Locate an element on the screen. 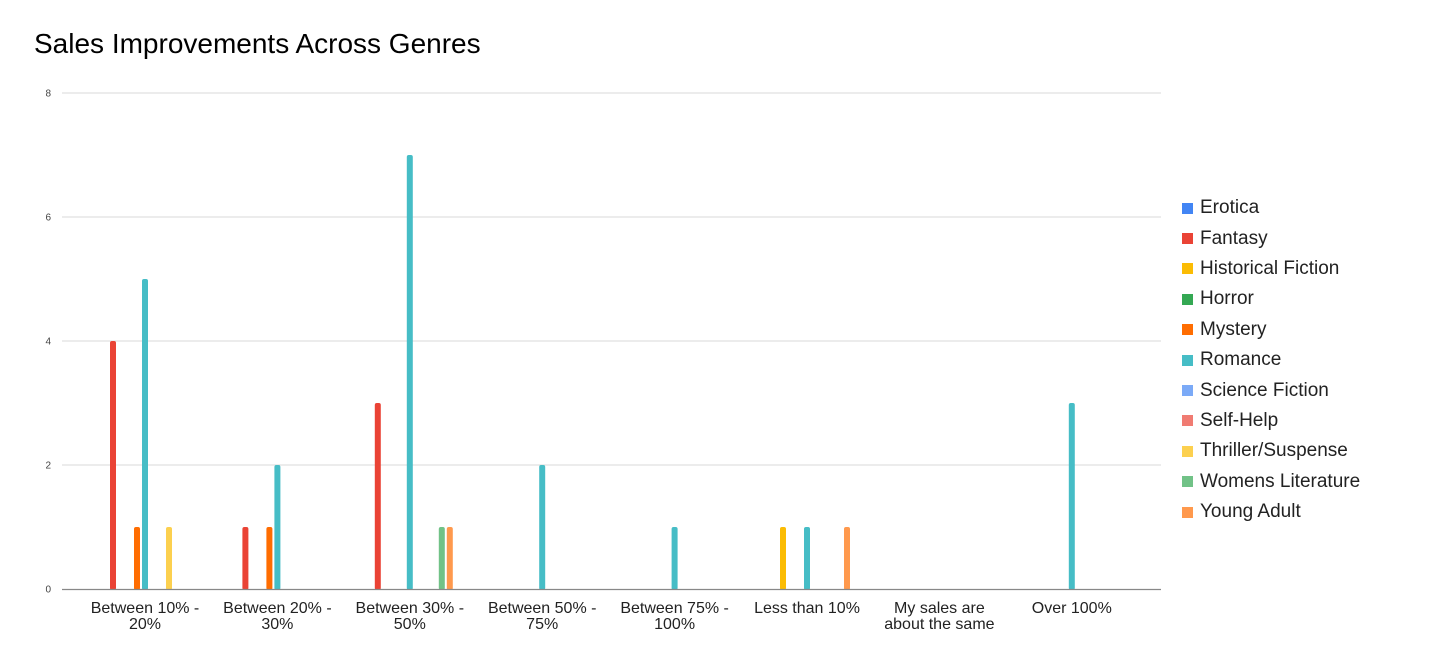  y-axis-ticks: 0 2 4 6 8 is located at coordinates (48, 342).